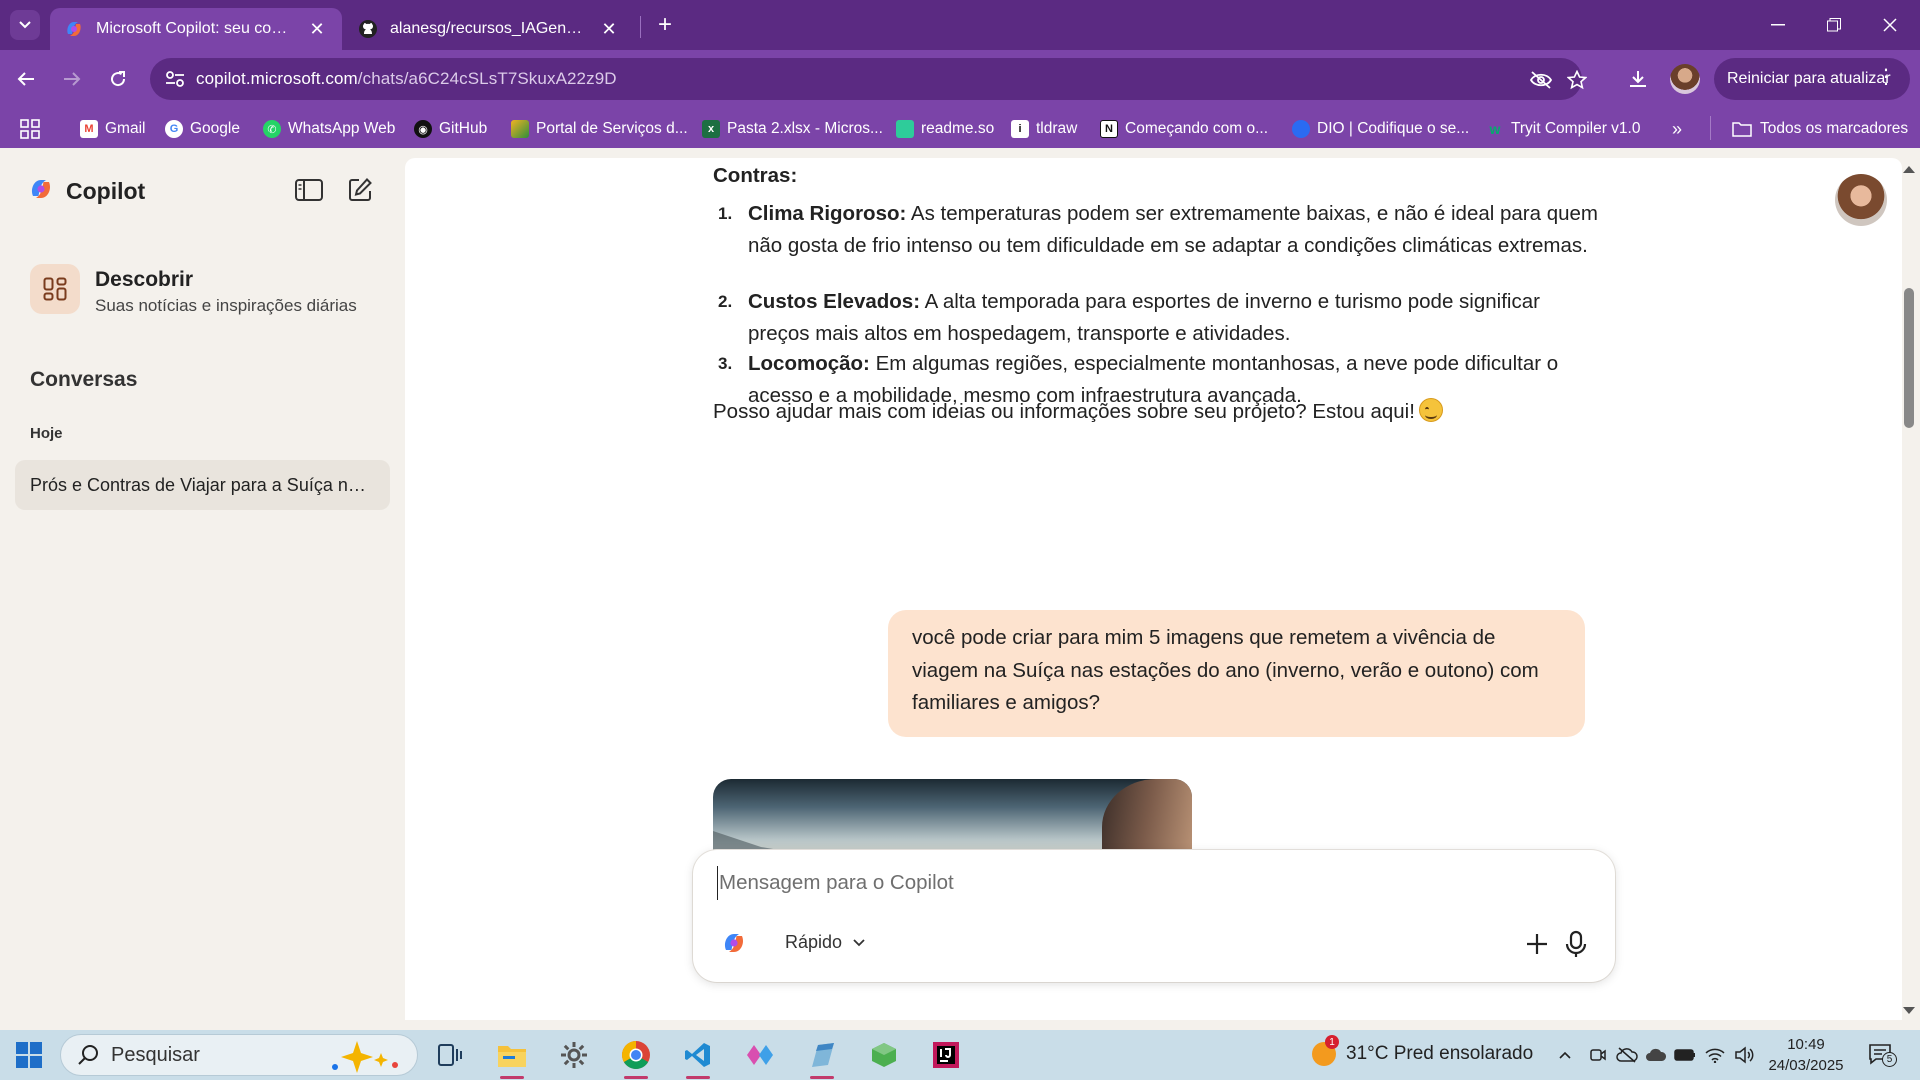 The image size is (1920, 1080). Describe the element at coordinates (1598, 1055) in the screenshot. I see `meet-icon` at that location.